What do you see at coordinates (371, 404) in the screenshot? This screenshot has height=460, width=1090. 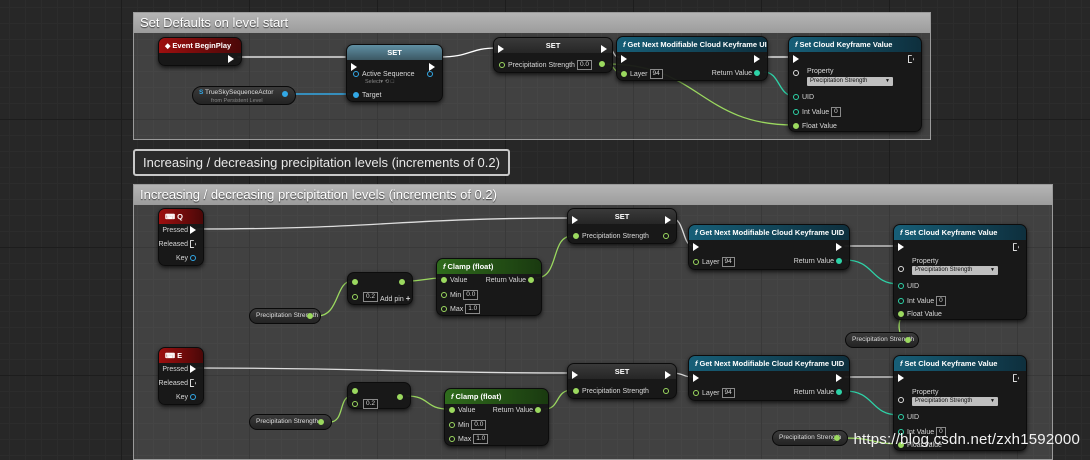 I see `sub-value-box: 0.2` at bounding box center [371, 404].